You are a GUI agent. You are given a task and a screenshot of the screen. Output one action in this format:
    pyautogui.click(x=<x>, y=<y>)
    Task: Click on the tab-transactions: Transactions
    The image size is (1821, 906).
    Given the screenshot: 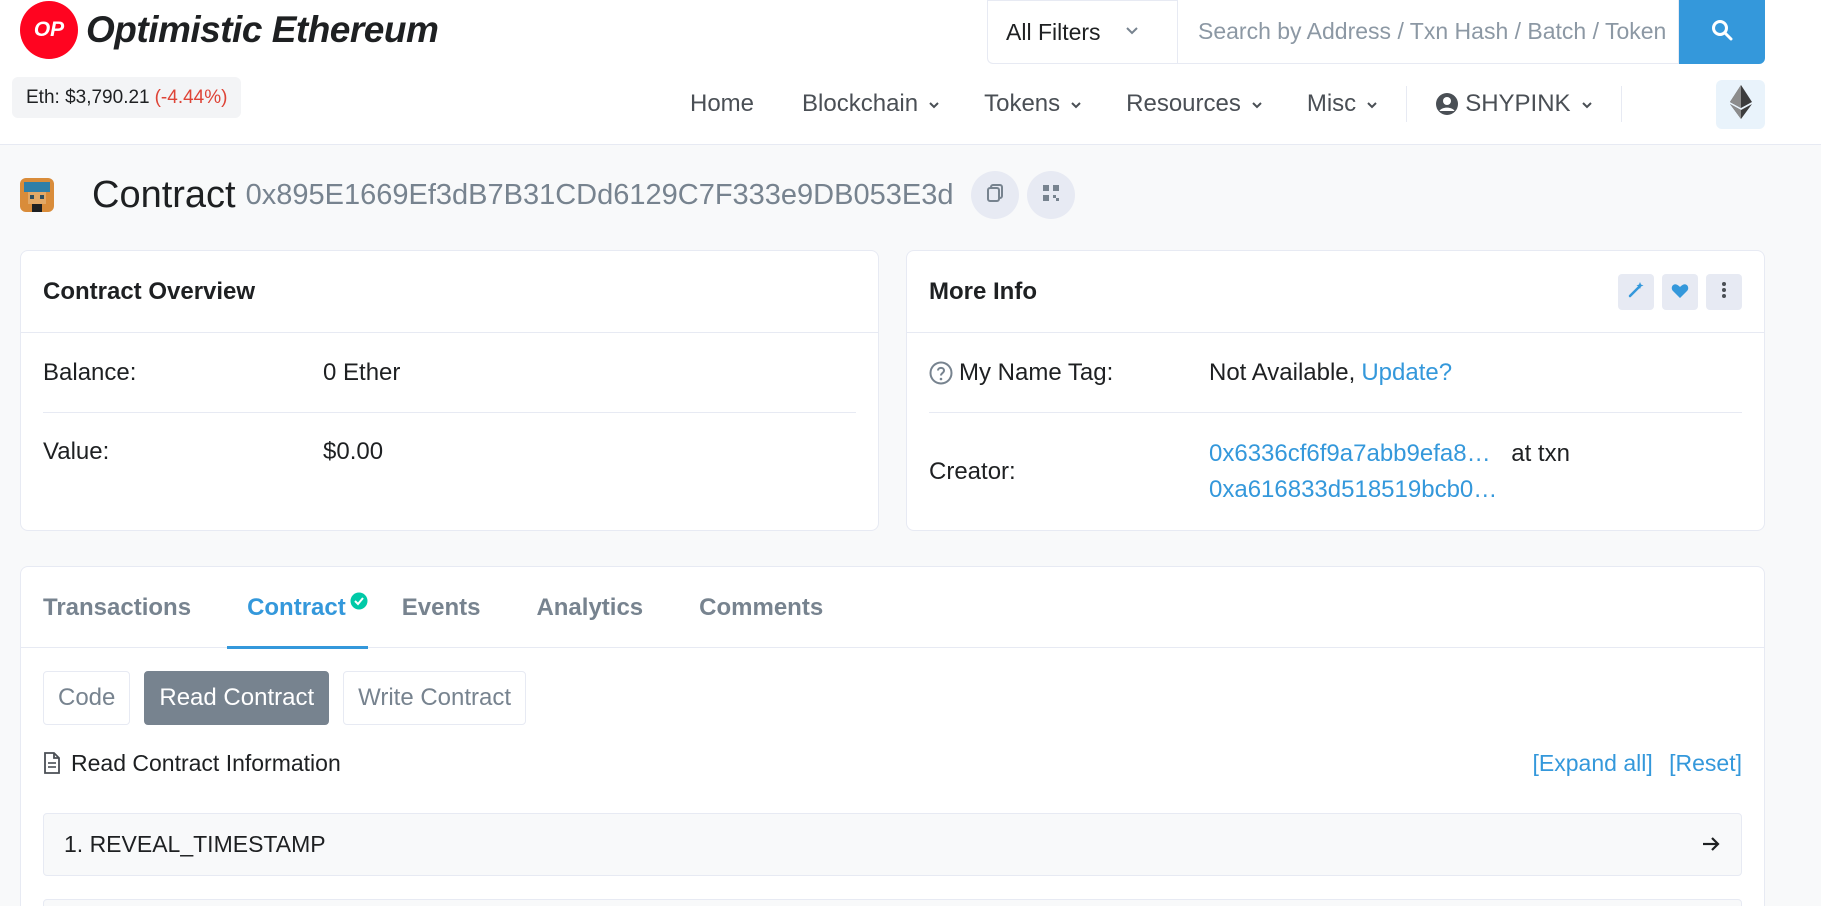 What is the action you would take?
    pyautogui.click(x=117, y=607)
    